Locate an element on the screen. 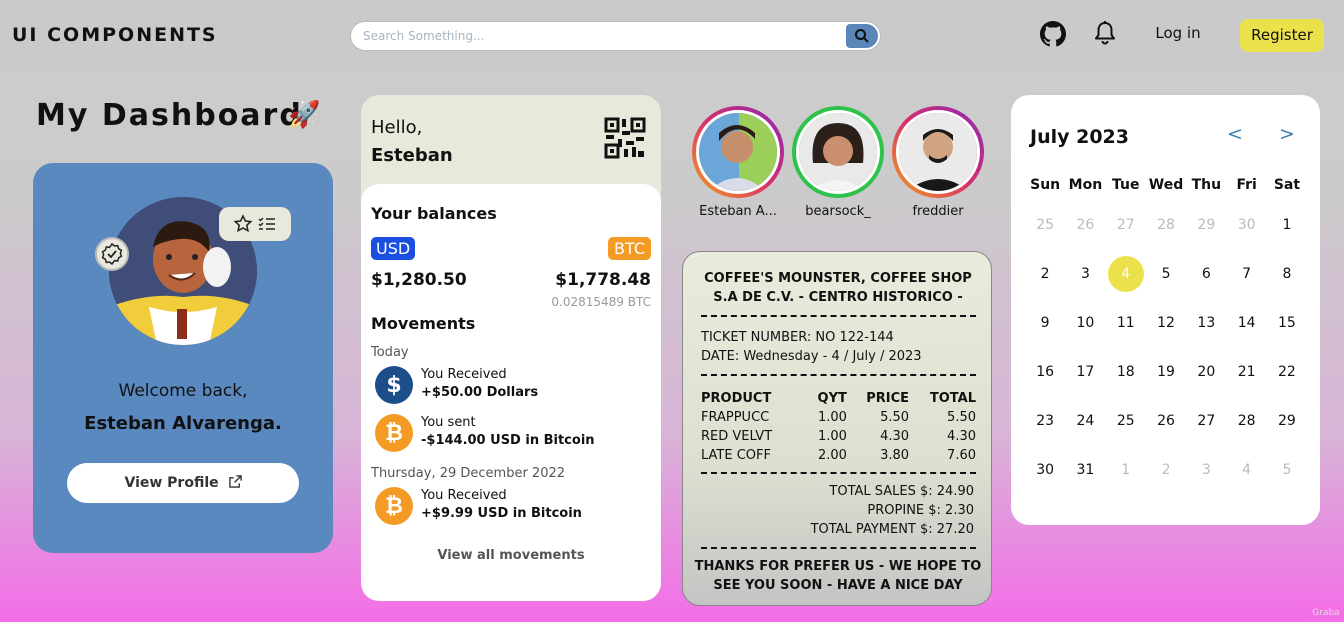 This screenshot has width=1344, height=622. calendar-day-number: 18 is located at coordinates (1125, 372).